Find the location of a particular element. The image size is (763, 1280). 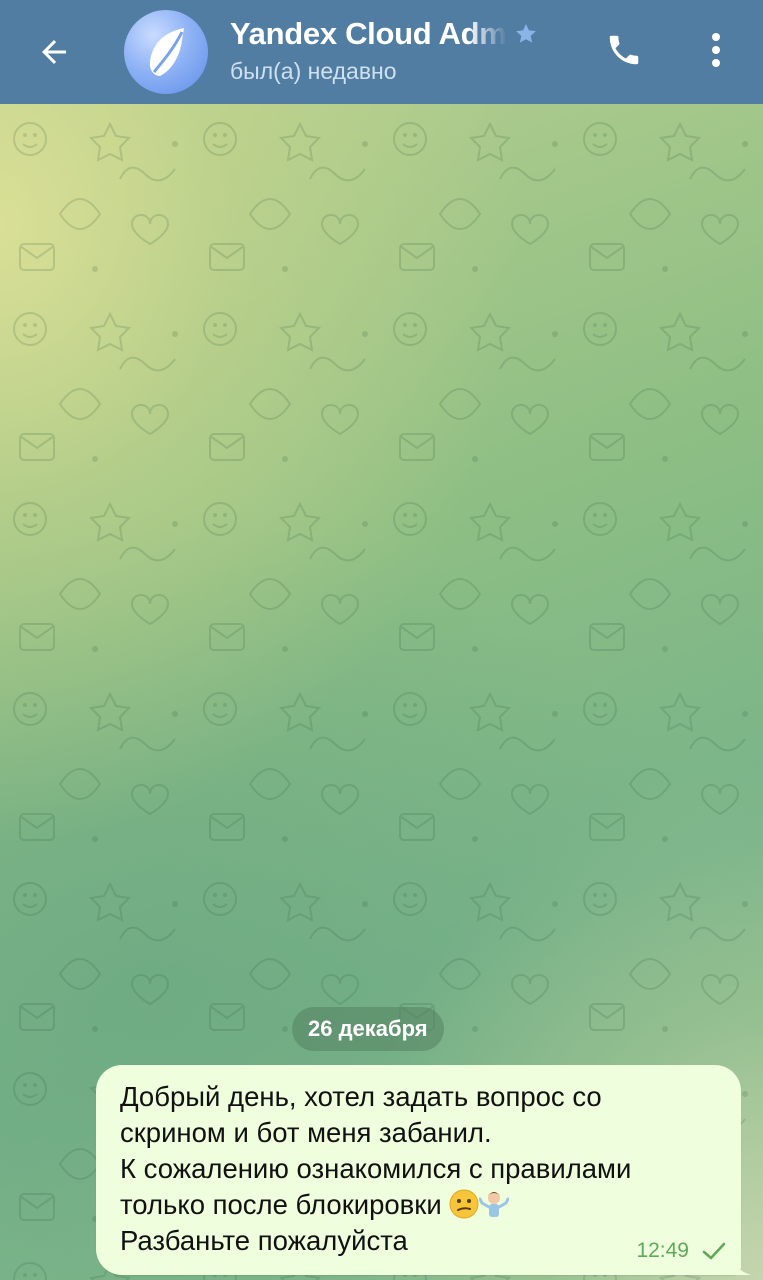

star-icon is located at coordinates (525, 33).